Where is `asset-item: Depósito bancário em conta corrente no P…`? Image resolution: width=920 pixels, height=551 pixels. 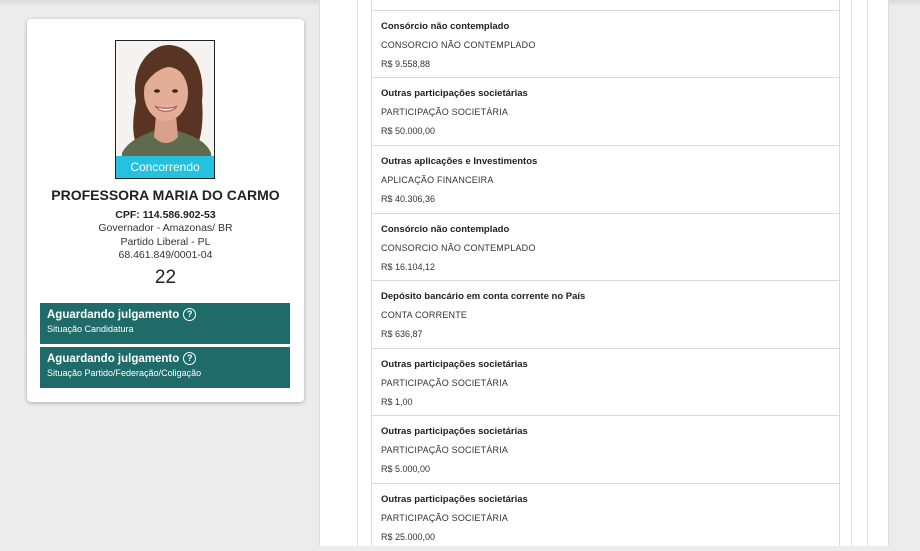 asset-item: Depósito bancário em conta corrente no P… is located at coordinates (605, 314).